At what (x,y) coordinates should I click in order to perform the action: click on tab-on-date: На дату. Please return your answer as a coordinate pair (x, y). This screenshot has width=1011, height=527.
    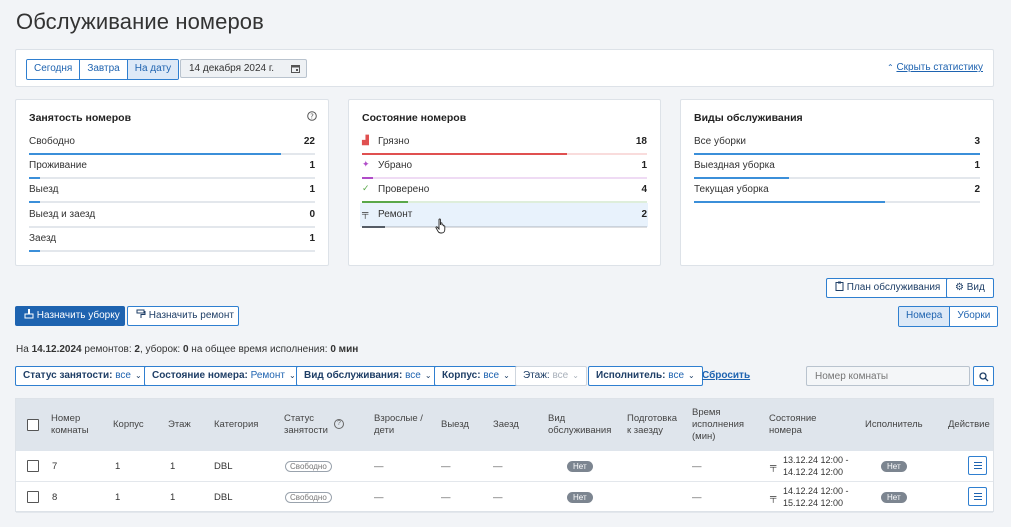
    Looking at the image, I should click on (153, 69).